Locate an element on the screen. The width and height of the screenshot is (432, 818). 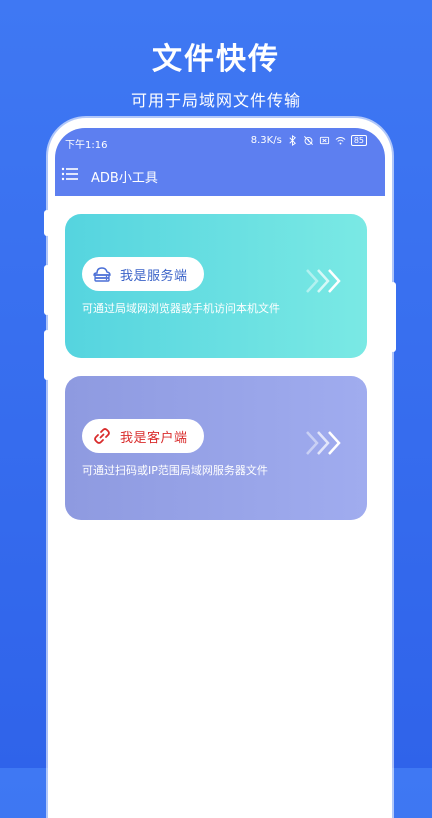
menu-icon is located at coordinates (70, 174).